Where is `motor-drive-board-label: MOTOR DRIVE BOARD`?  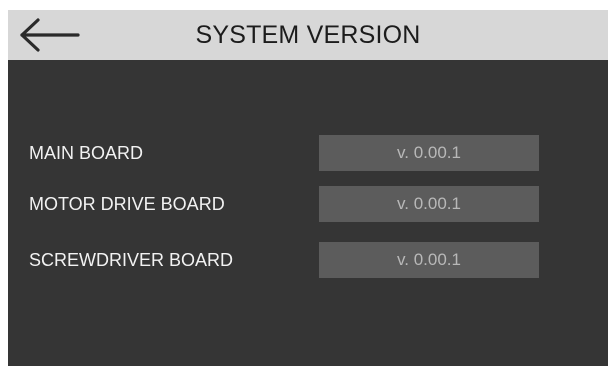 motor-drive-board-label: MOTOR DRIVE BOARD is located at coordinates (127, 204).